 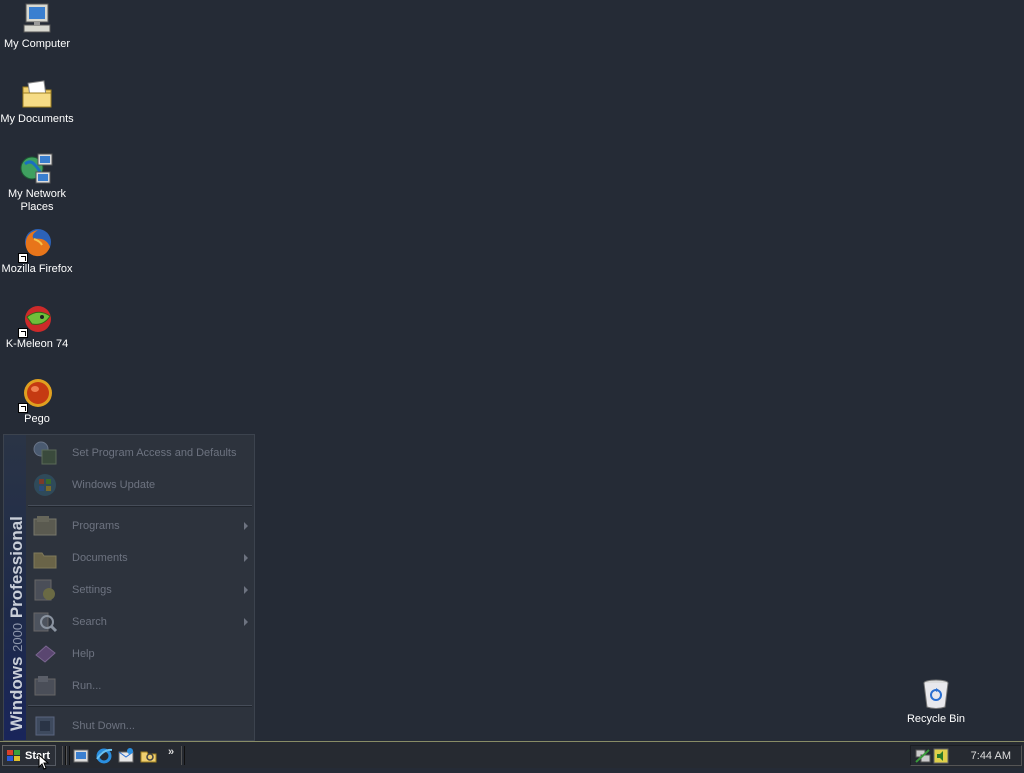 I want to click on desktop-icon-label: My Documents, so click(x=37, y=119).